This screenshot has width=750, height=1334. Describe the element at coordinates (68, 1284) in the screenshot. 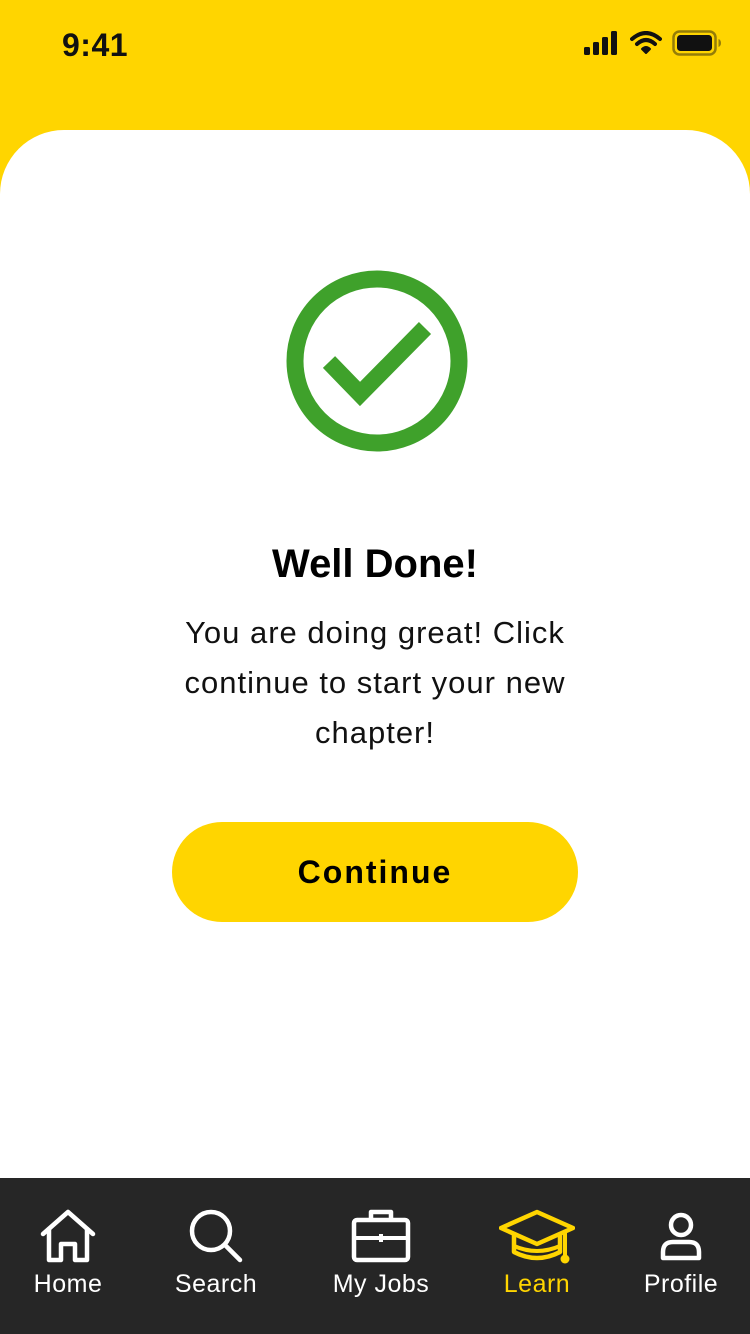

I see `tab-home-label: Home` at that location.